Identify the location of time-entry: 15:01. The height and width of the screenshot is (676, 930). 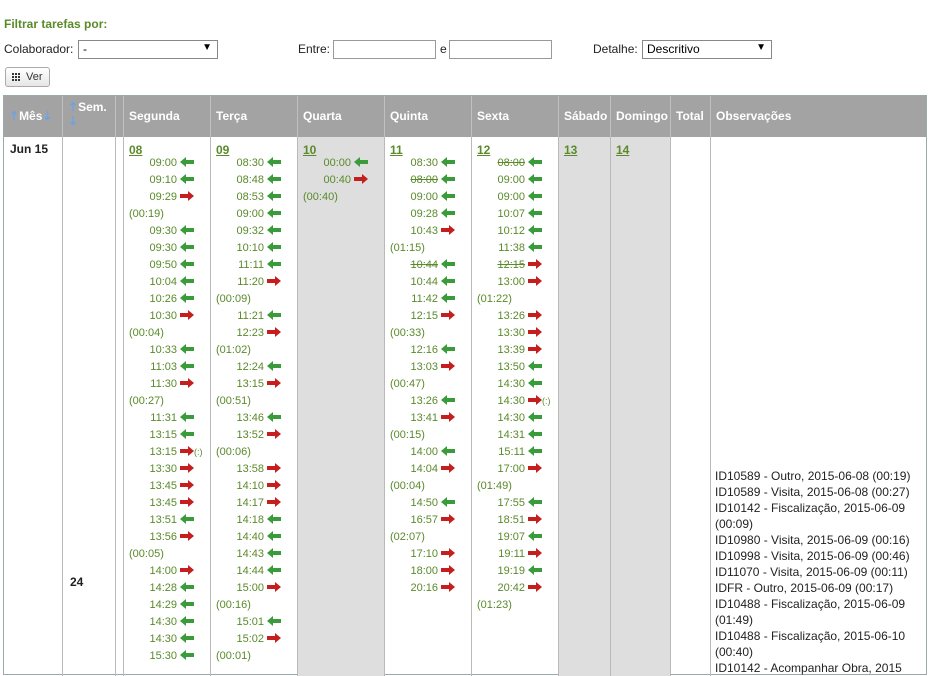
(249, 624).